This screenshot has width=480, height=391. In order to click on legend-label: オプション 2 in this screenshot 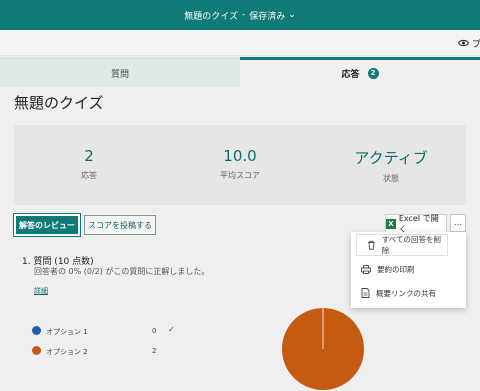, I will do `click(67, 352)`.